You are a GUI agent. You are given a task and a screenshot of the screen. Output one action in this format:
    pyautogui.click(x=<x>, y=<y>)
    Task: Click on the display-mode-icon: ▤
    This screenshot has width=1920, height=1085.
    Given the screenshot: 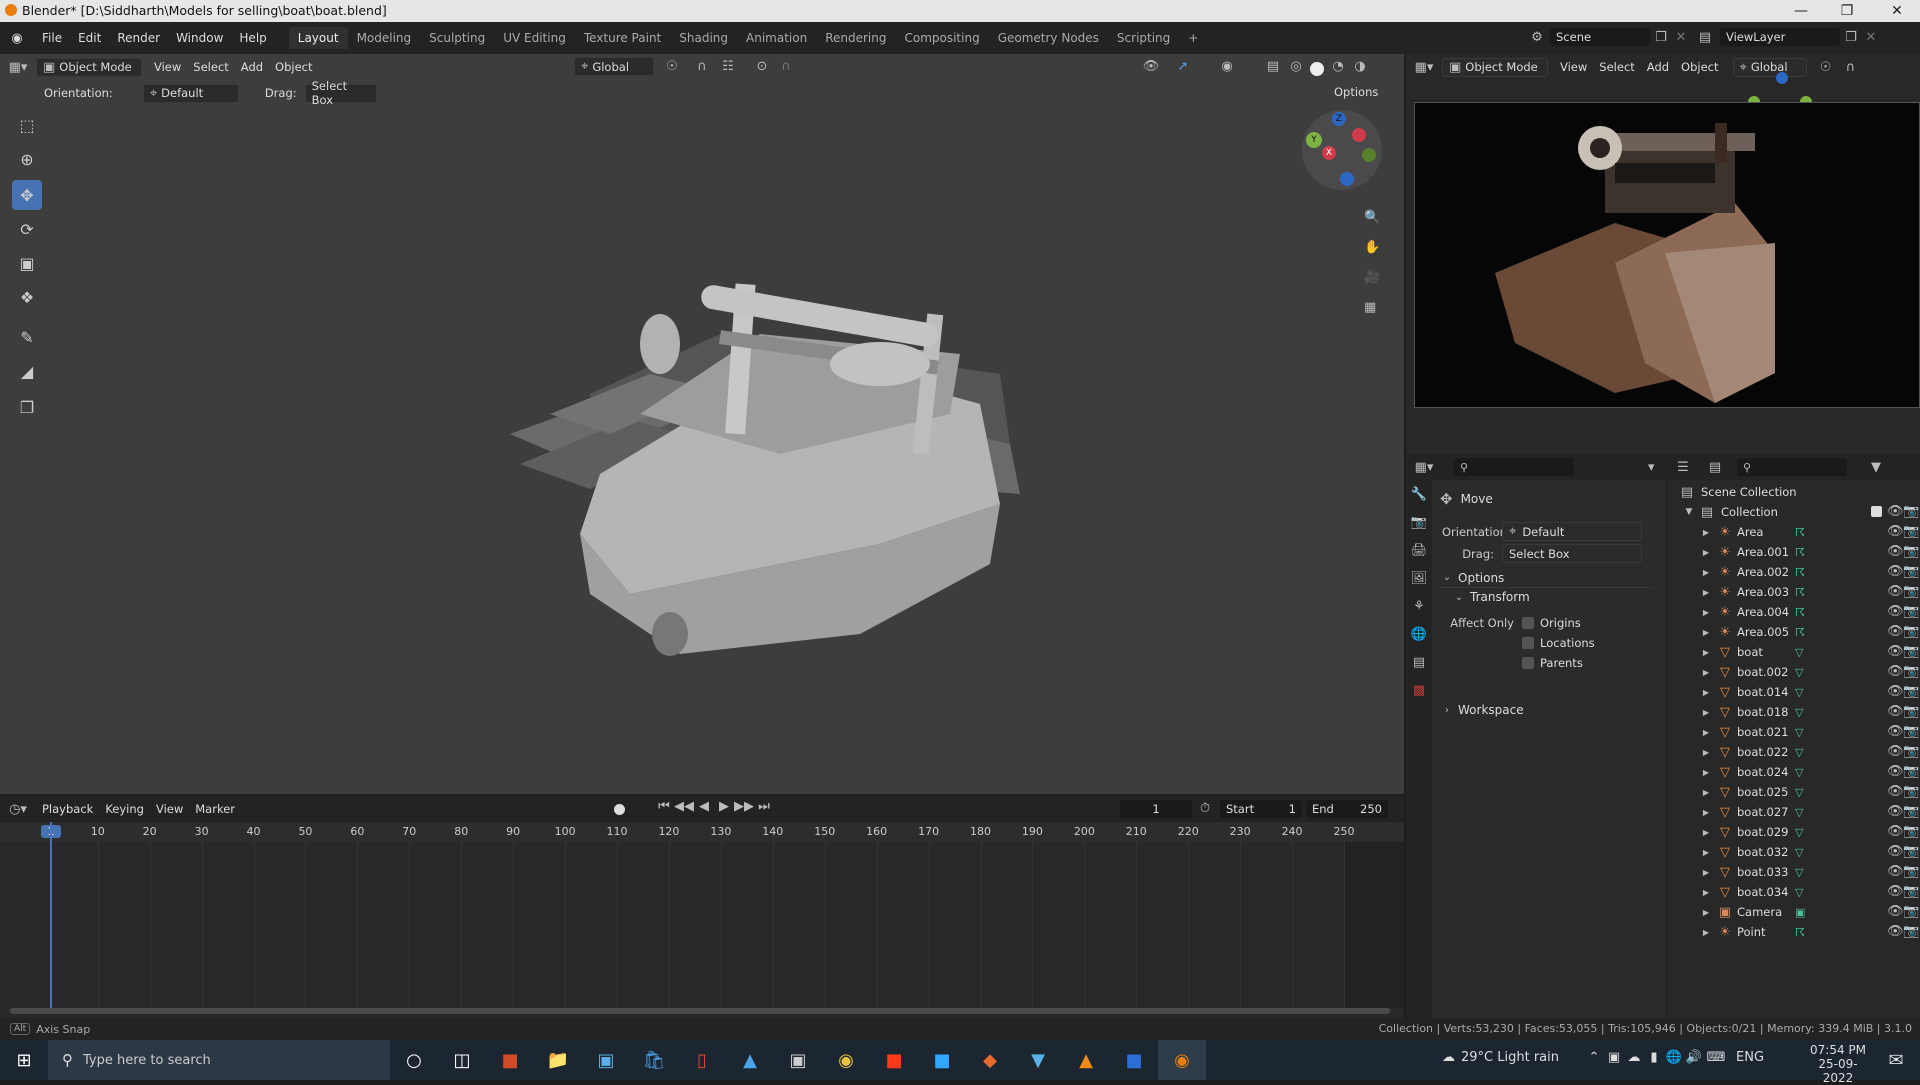 What is the action you would take?
    pyautogui.click(x=1715, y=467)
    